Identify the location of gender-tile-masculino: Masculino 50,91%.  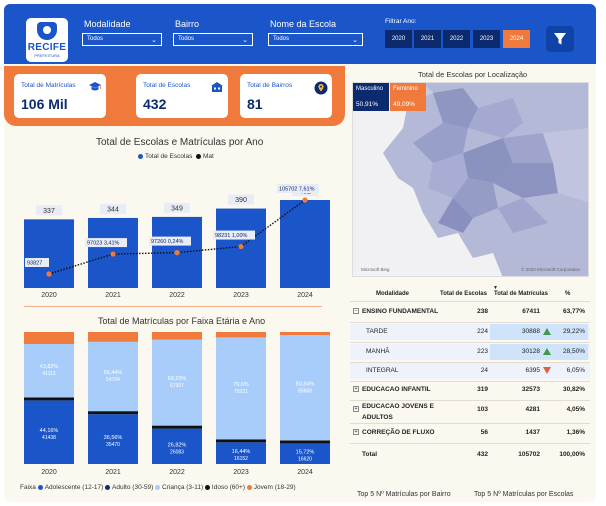
(371, 97).